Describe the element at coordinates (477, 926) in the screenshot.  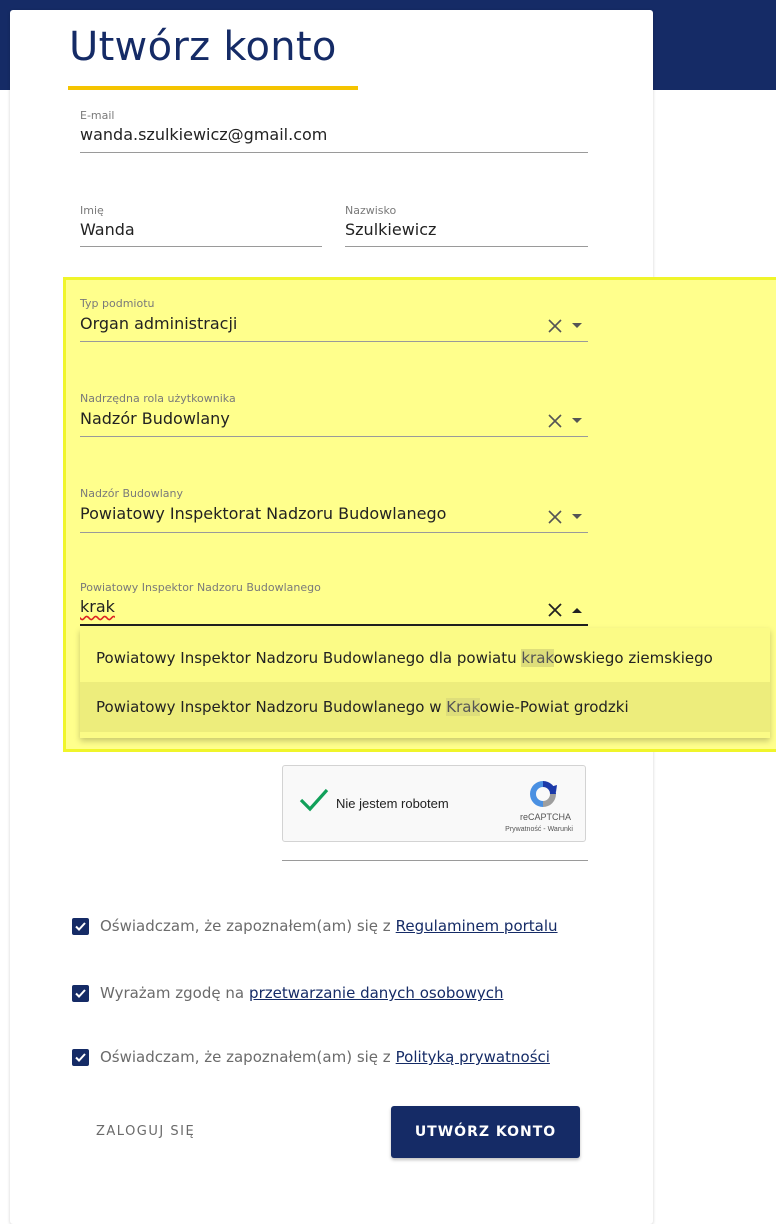
I see `terms-link: Regulaminem portalu` at that location.